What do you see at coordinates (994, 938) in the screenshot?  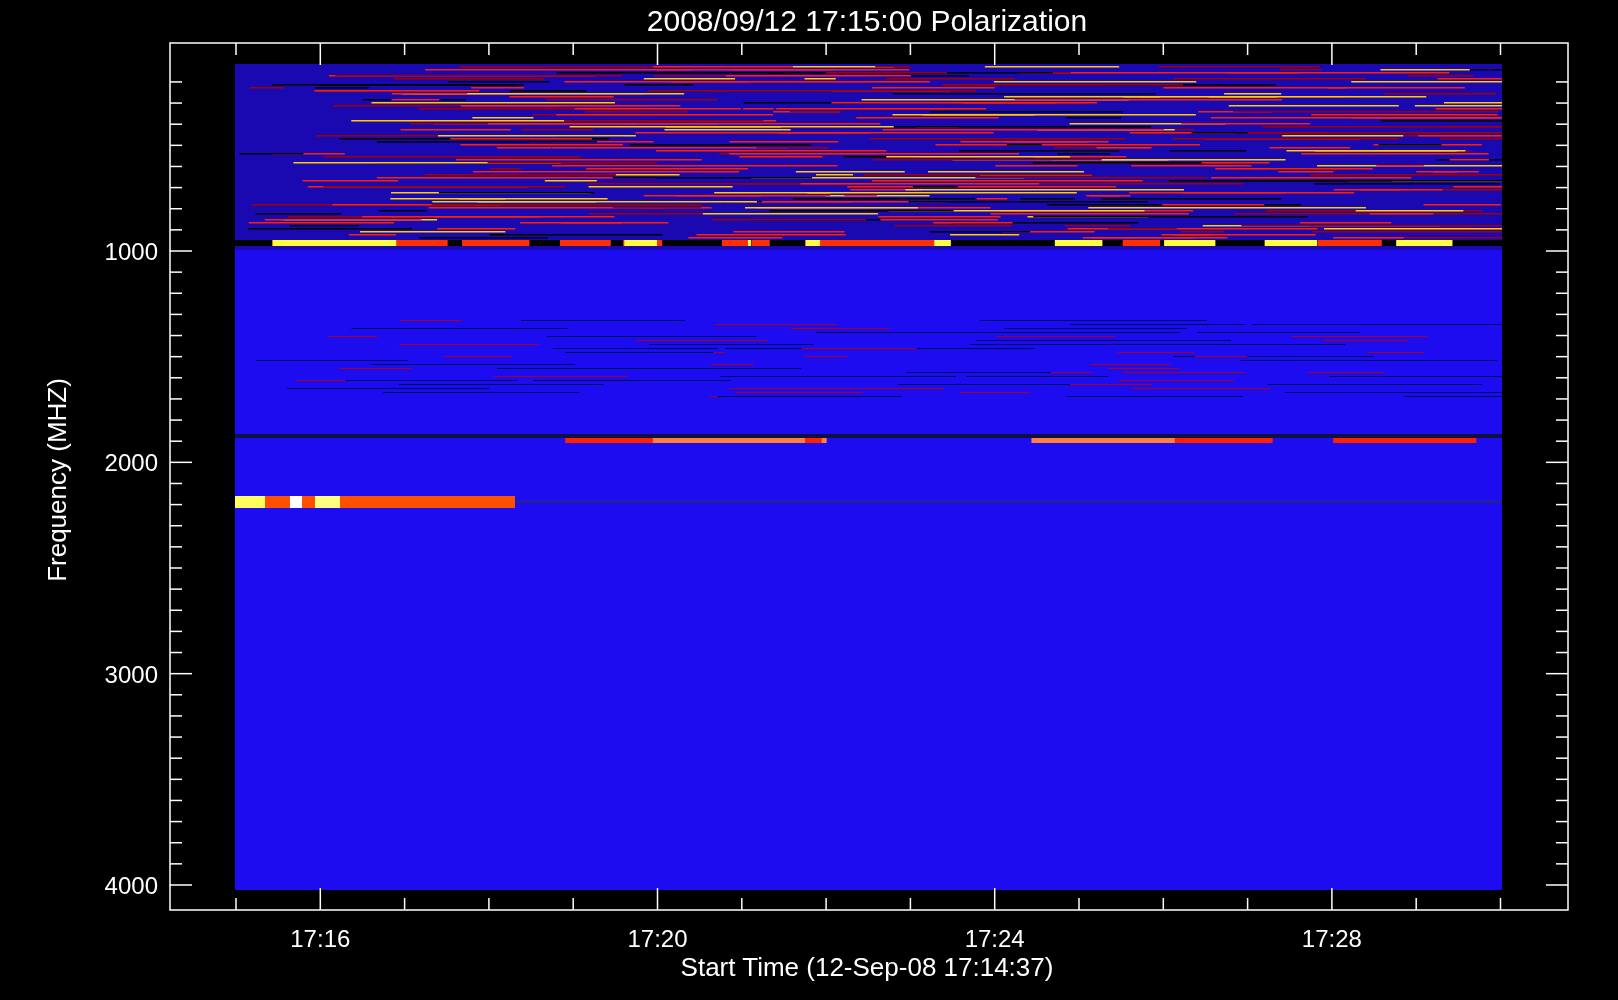 I see `tick-label: 17:24` at bounding box center [994, 938].